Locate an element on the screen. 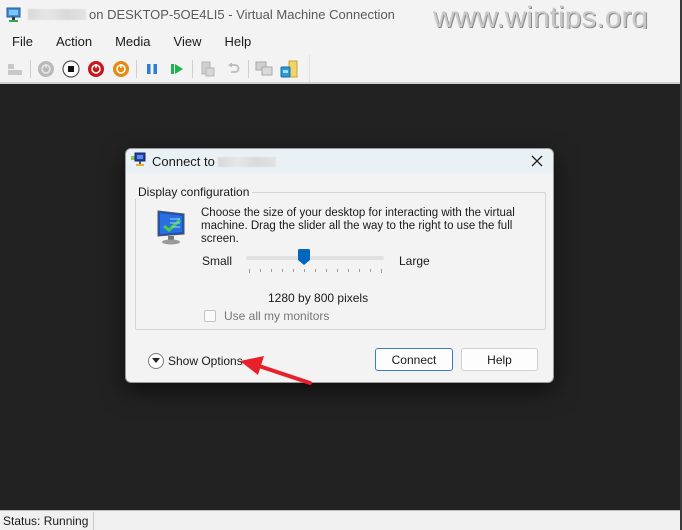 Image resolution: width=682 pixels, height=530 pixels. ctrl-alt-del-icon is located at coordinates (15, 69).